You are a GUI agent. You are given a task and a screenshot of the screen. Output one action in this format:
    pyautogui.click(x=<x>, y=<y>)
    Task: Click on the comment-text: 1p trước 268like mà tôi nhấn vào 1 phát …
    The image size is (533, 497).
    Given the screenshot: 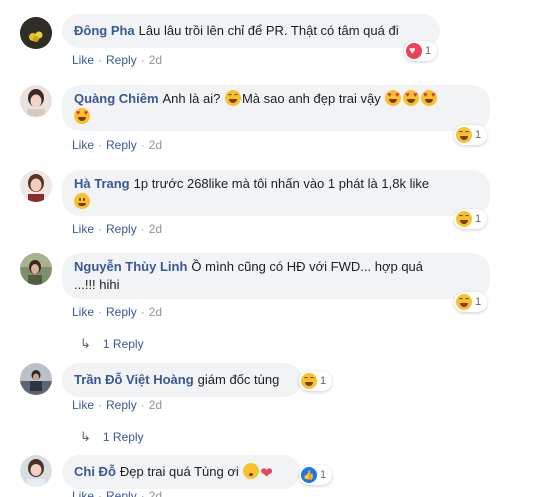 What is the action you would take?
    pyautogui.click(x=281, y=183)
    